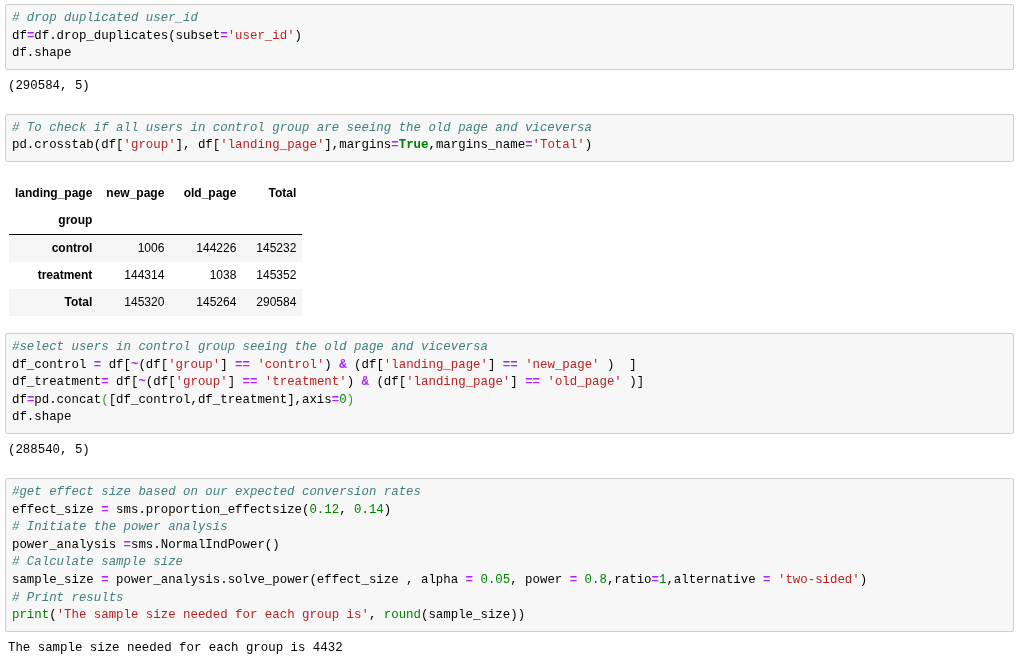 This screenshot has width=1024, height=671. I want to click on index-header: group, so click(54, 220).